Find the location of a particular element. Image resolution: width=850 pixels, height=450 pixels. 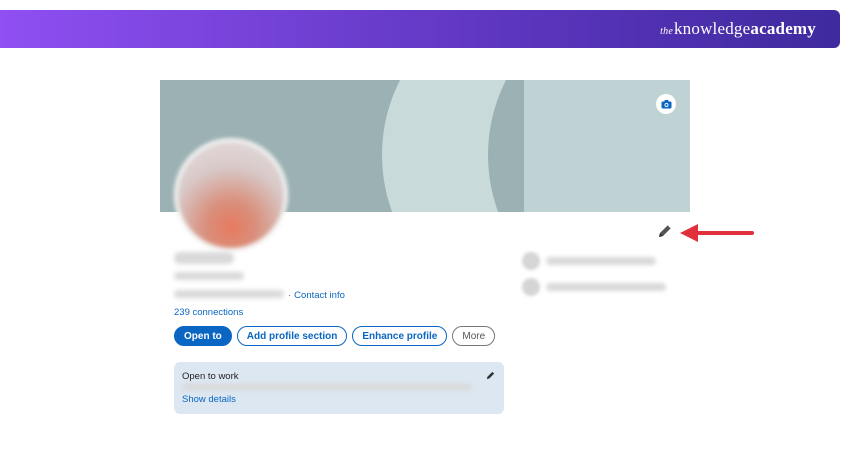

blurred-company-text is located at coordinates (601, 261).